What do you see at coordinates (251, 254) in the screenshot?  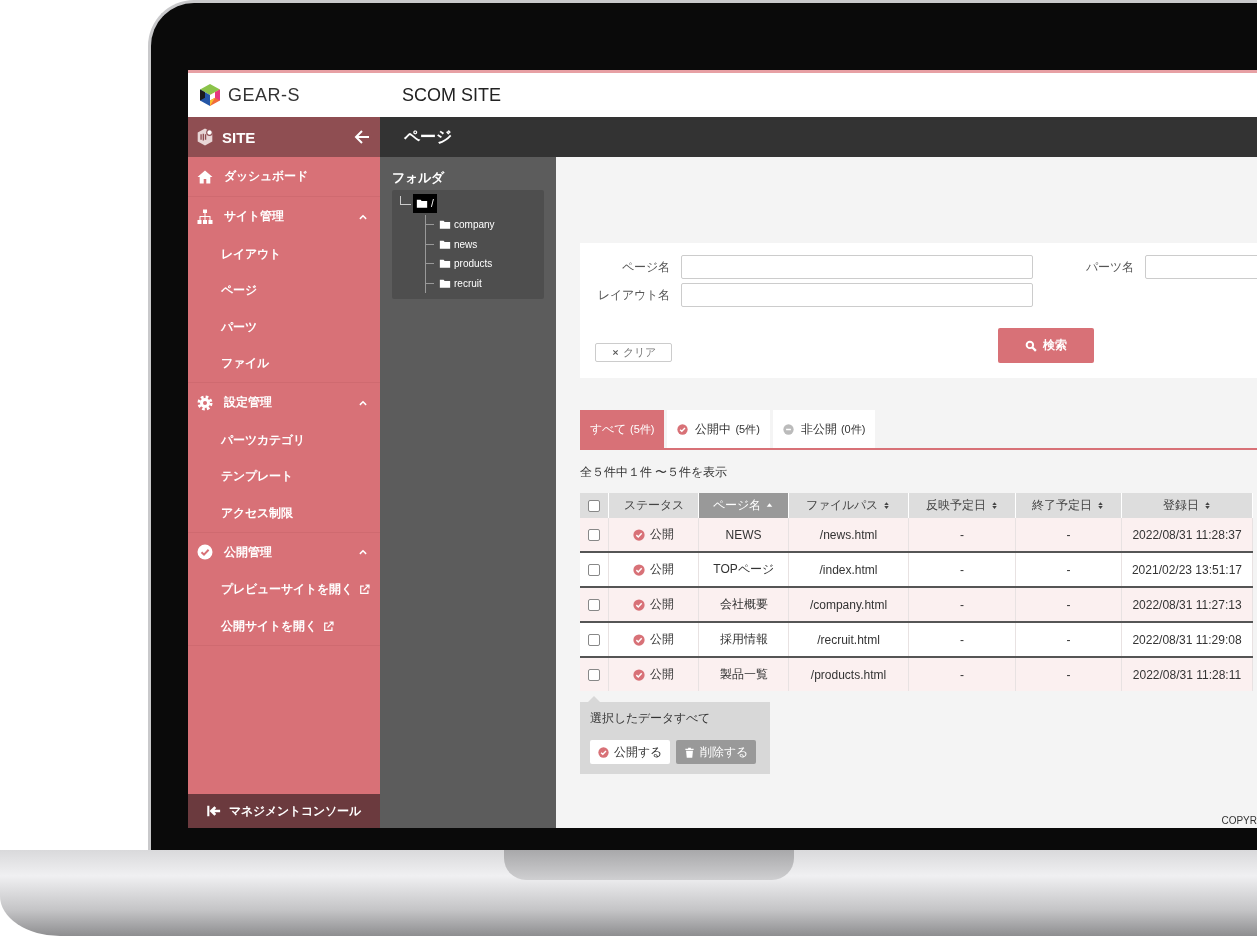 I see `nav-label: レイアウト` at bounding box center [251, 254].